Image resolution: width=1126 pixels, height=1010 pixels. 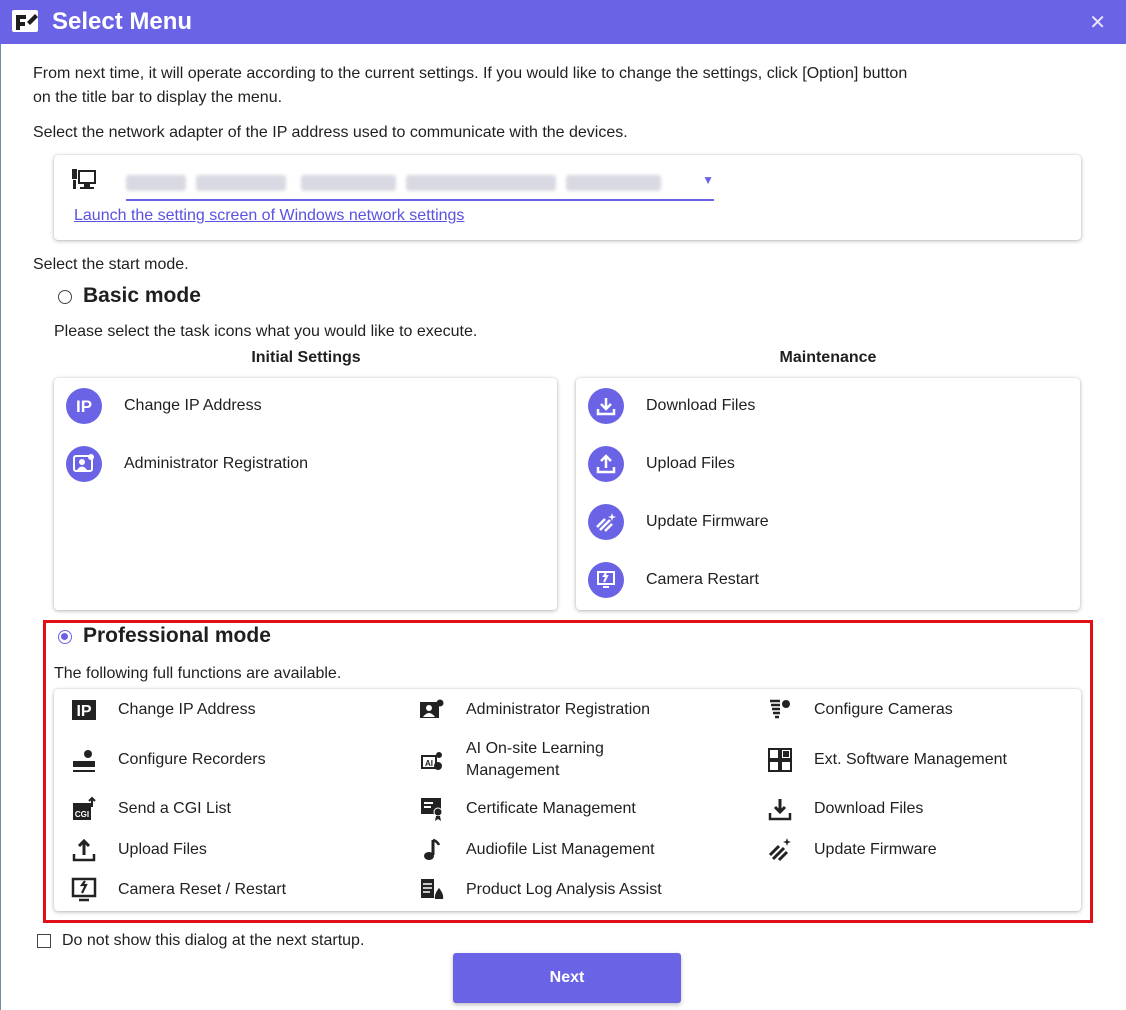 I want to click on title-bar: Select Menu ✕, so click(x=563, y=22).